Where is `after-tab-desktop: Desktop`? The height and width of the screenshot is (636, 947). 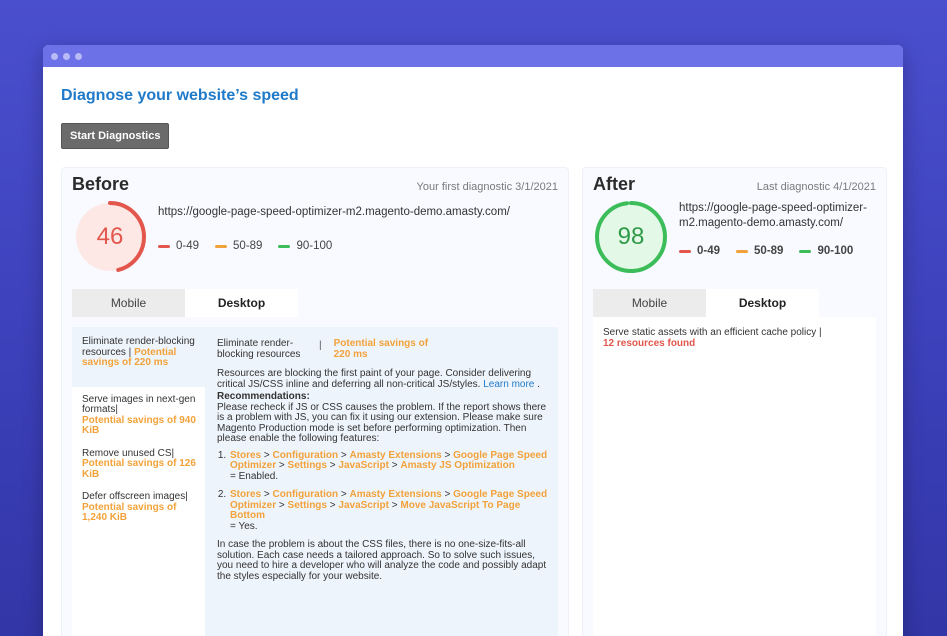 after-tab-desktop: Desktop is located at coordinates (762, 303).